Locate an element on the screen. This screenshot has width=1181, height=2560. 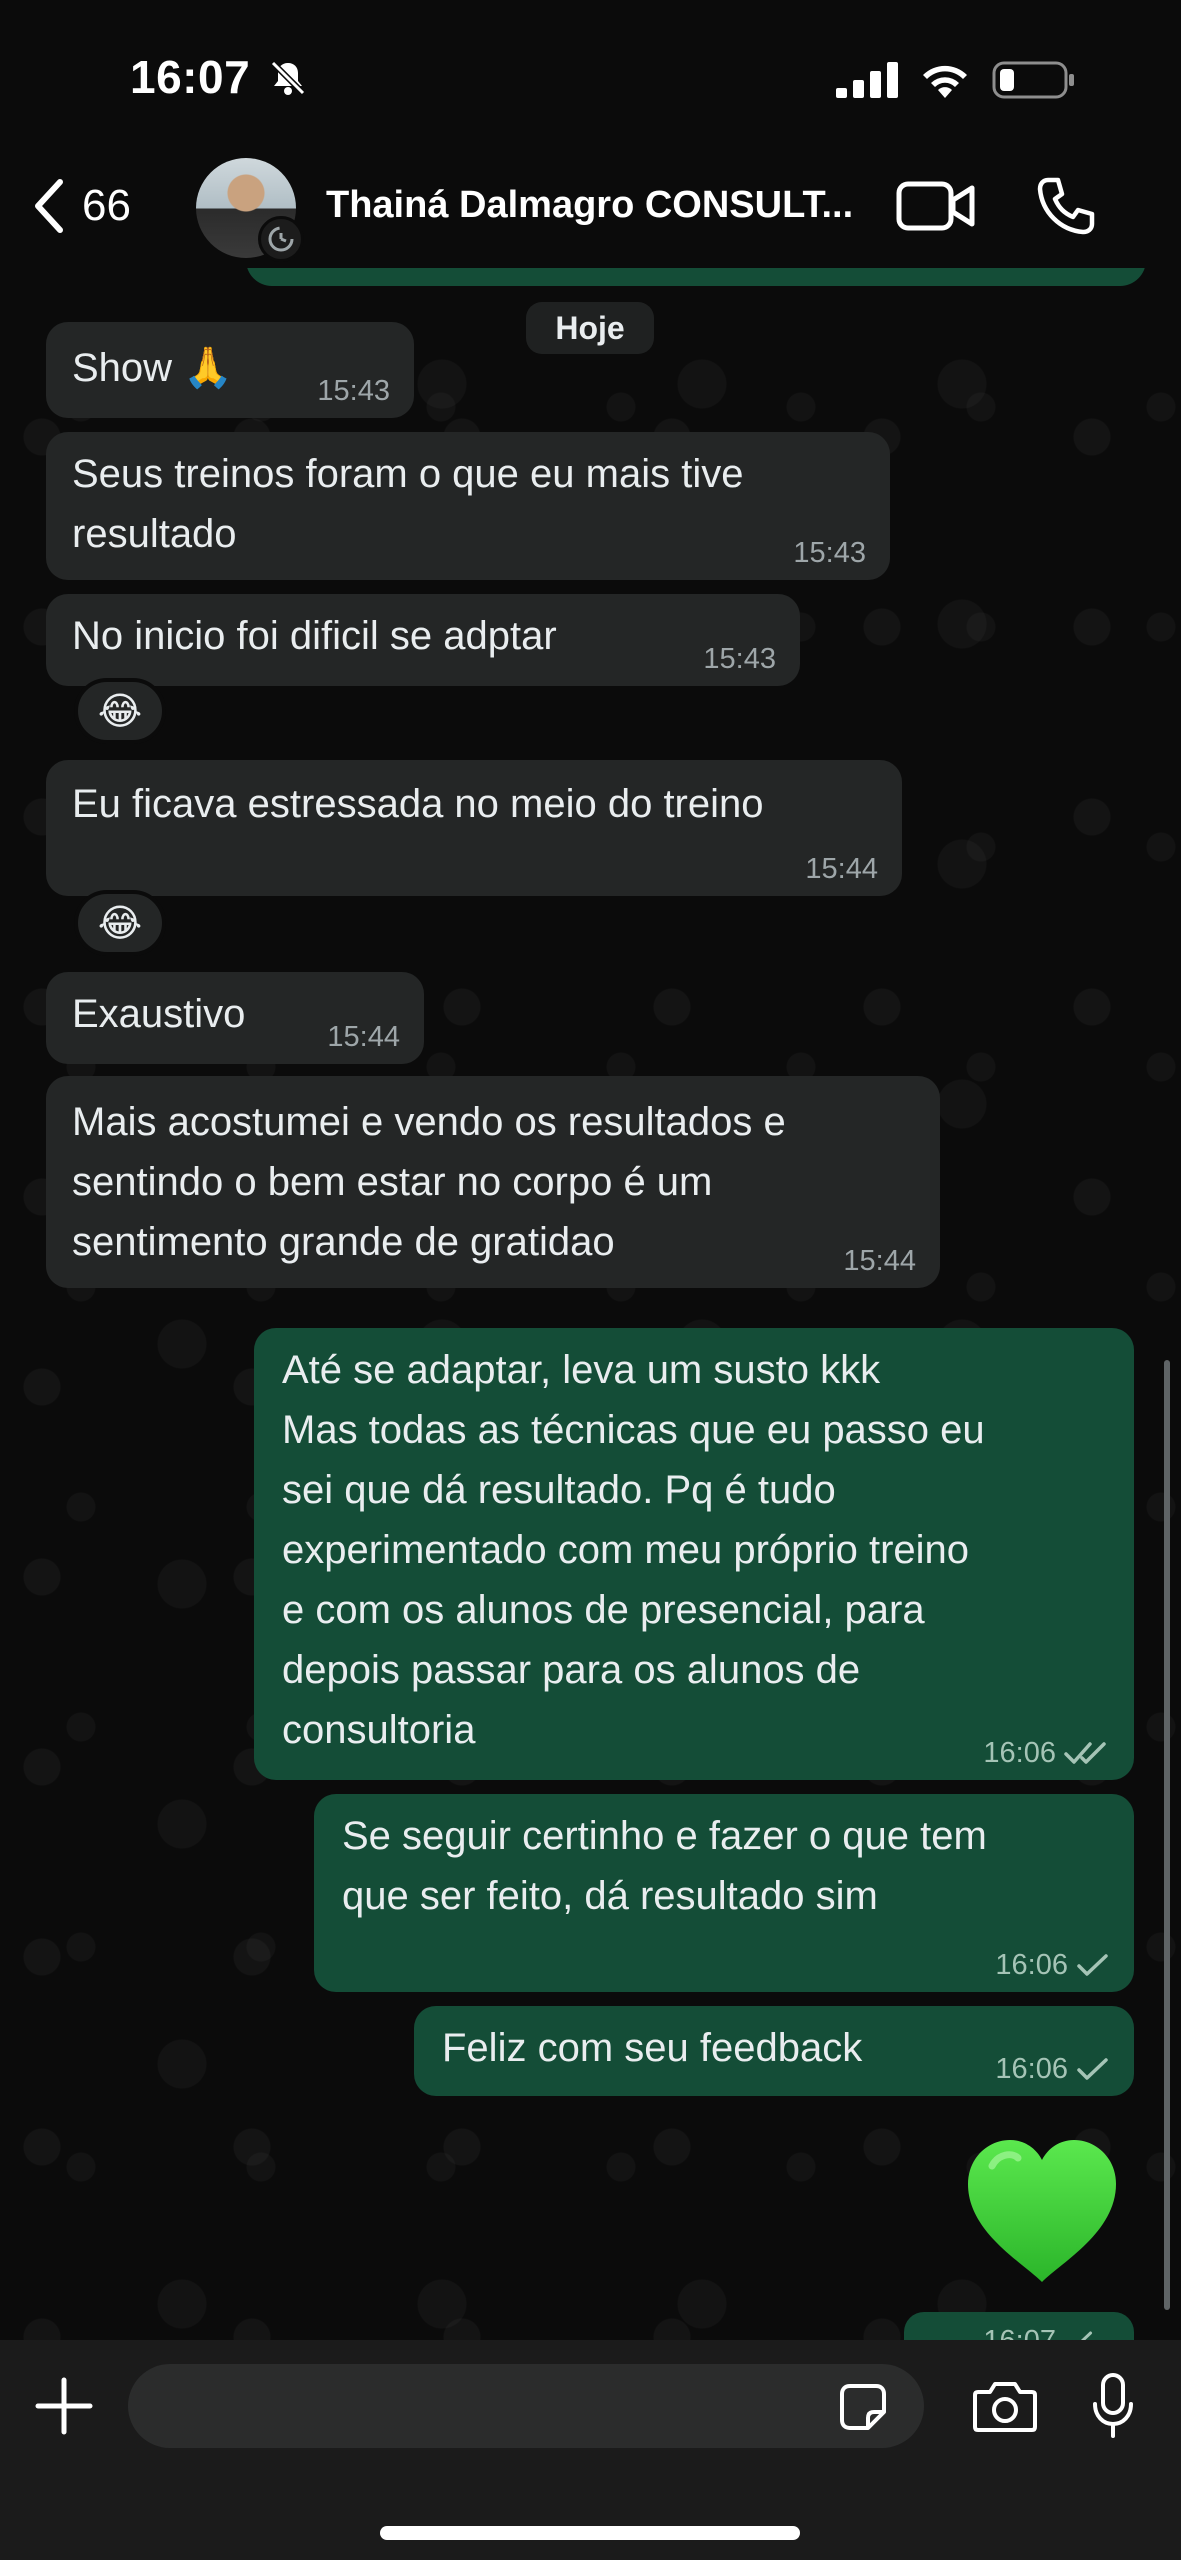
date-chip: Hoje is located at coordinates (590, 328).